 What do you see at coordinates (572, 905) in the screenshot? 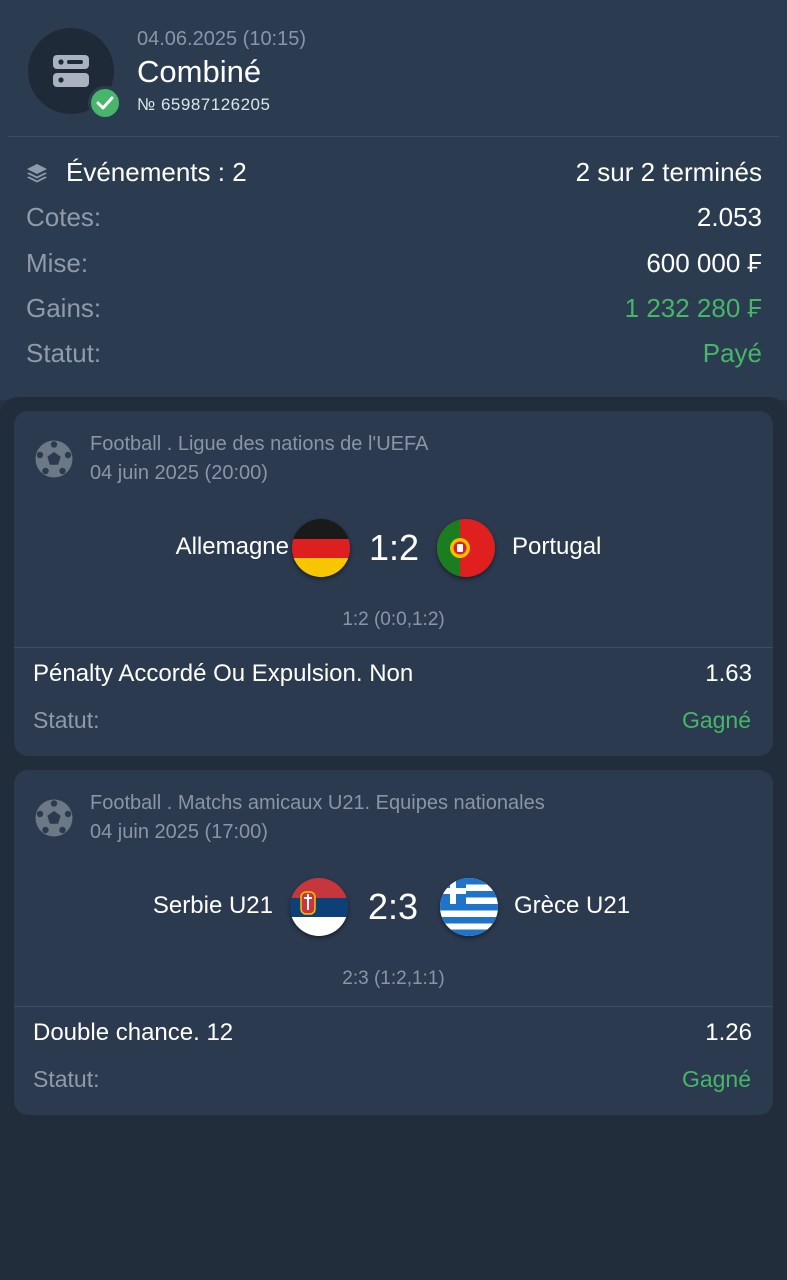
I see `away-team: Grèce U21` at bounding box center [572, 905].